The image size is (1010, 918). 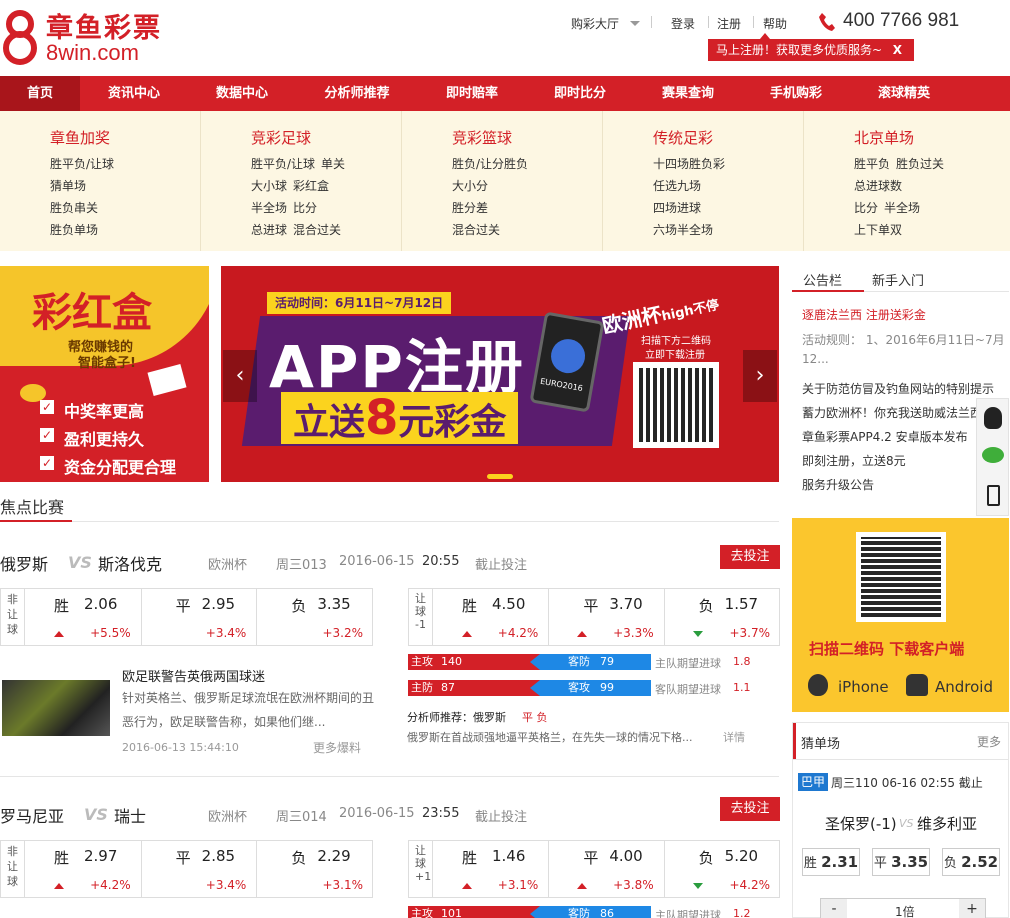 I want to click on multiplier-value: 1倍, so click(x=905, y=910).